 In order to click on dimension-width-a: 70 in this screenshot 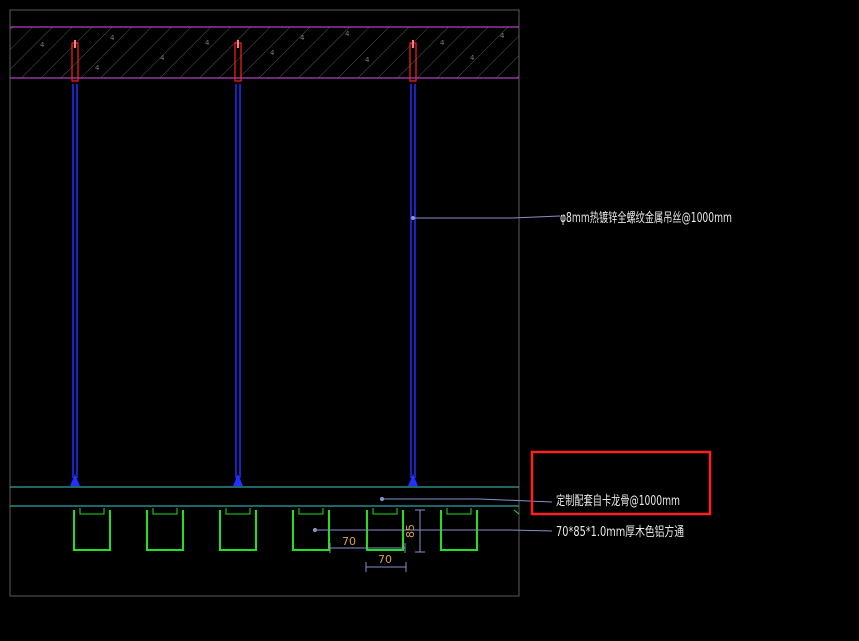, I will do `click(349, 541)`.